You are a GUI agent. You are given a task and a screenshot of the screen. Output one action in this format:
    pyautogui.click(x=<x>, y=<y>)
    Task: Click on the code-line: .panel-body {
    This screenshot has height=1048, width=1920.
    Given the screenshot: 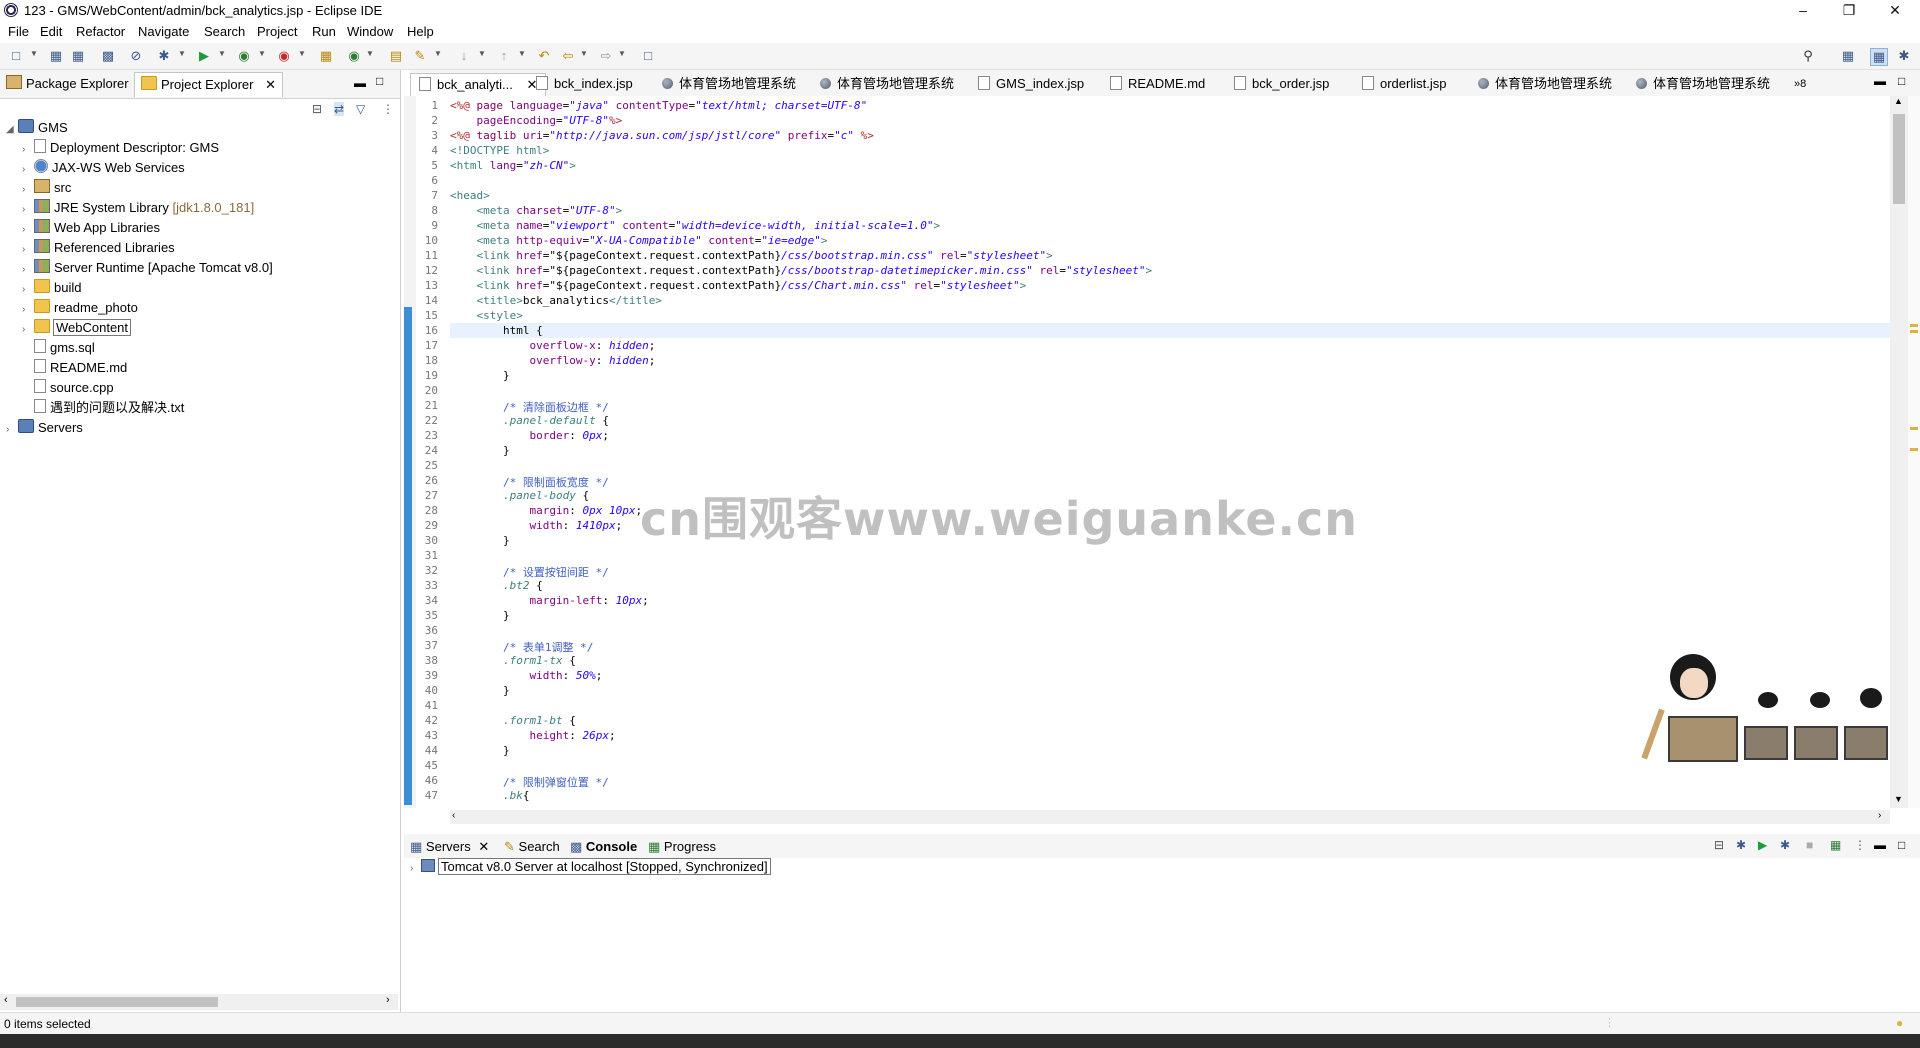 What is the action you would take?
    pyautogui.click(x=519, y=495)
    